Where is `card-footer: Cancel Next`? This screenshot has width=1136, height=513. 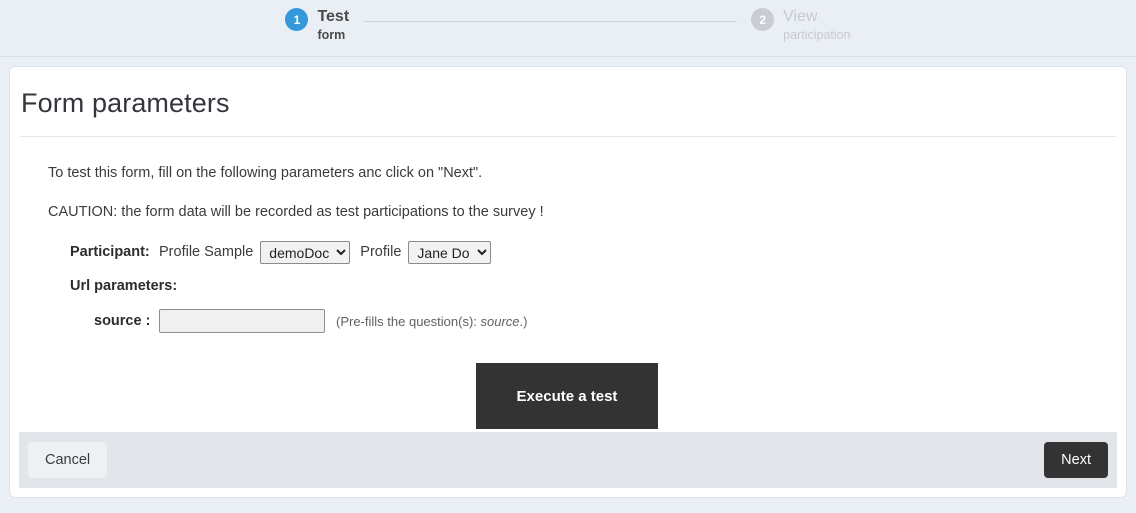 card-footer: Cancel Next is located at coordinates (568, 460).